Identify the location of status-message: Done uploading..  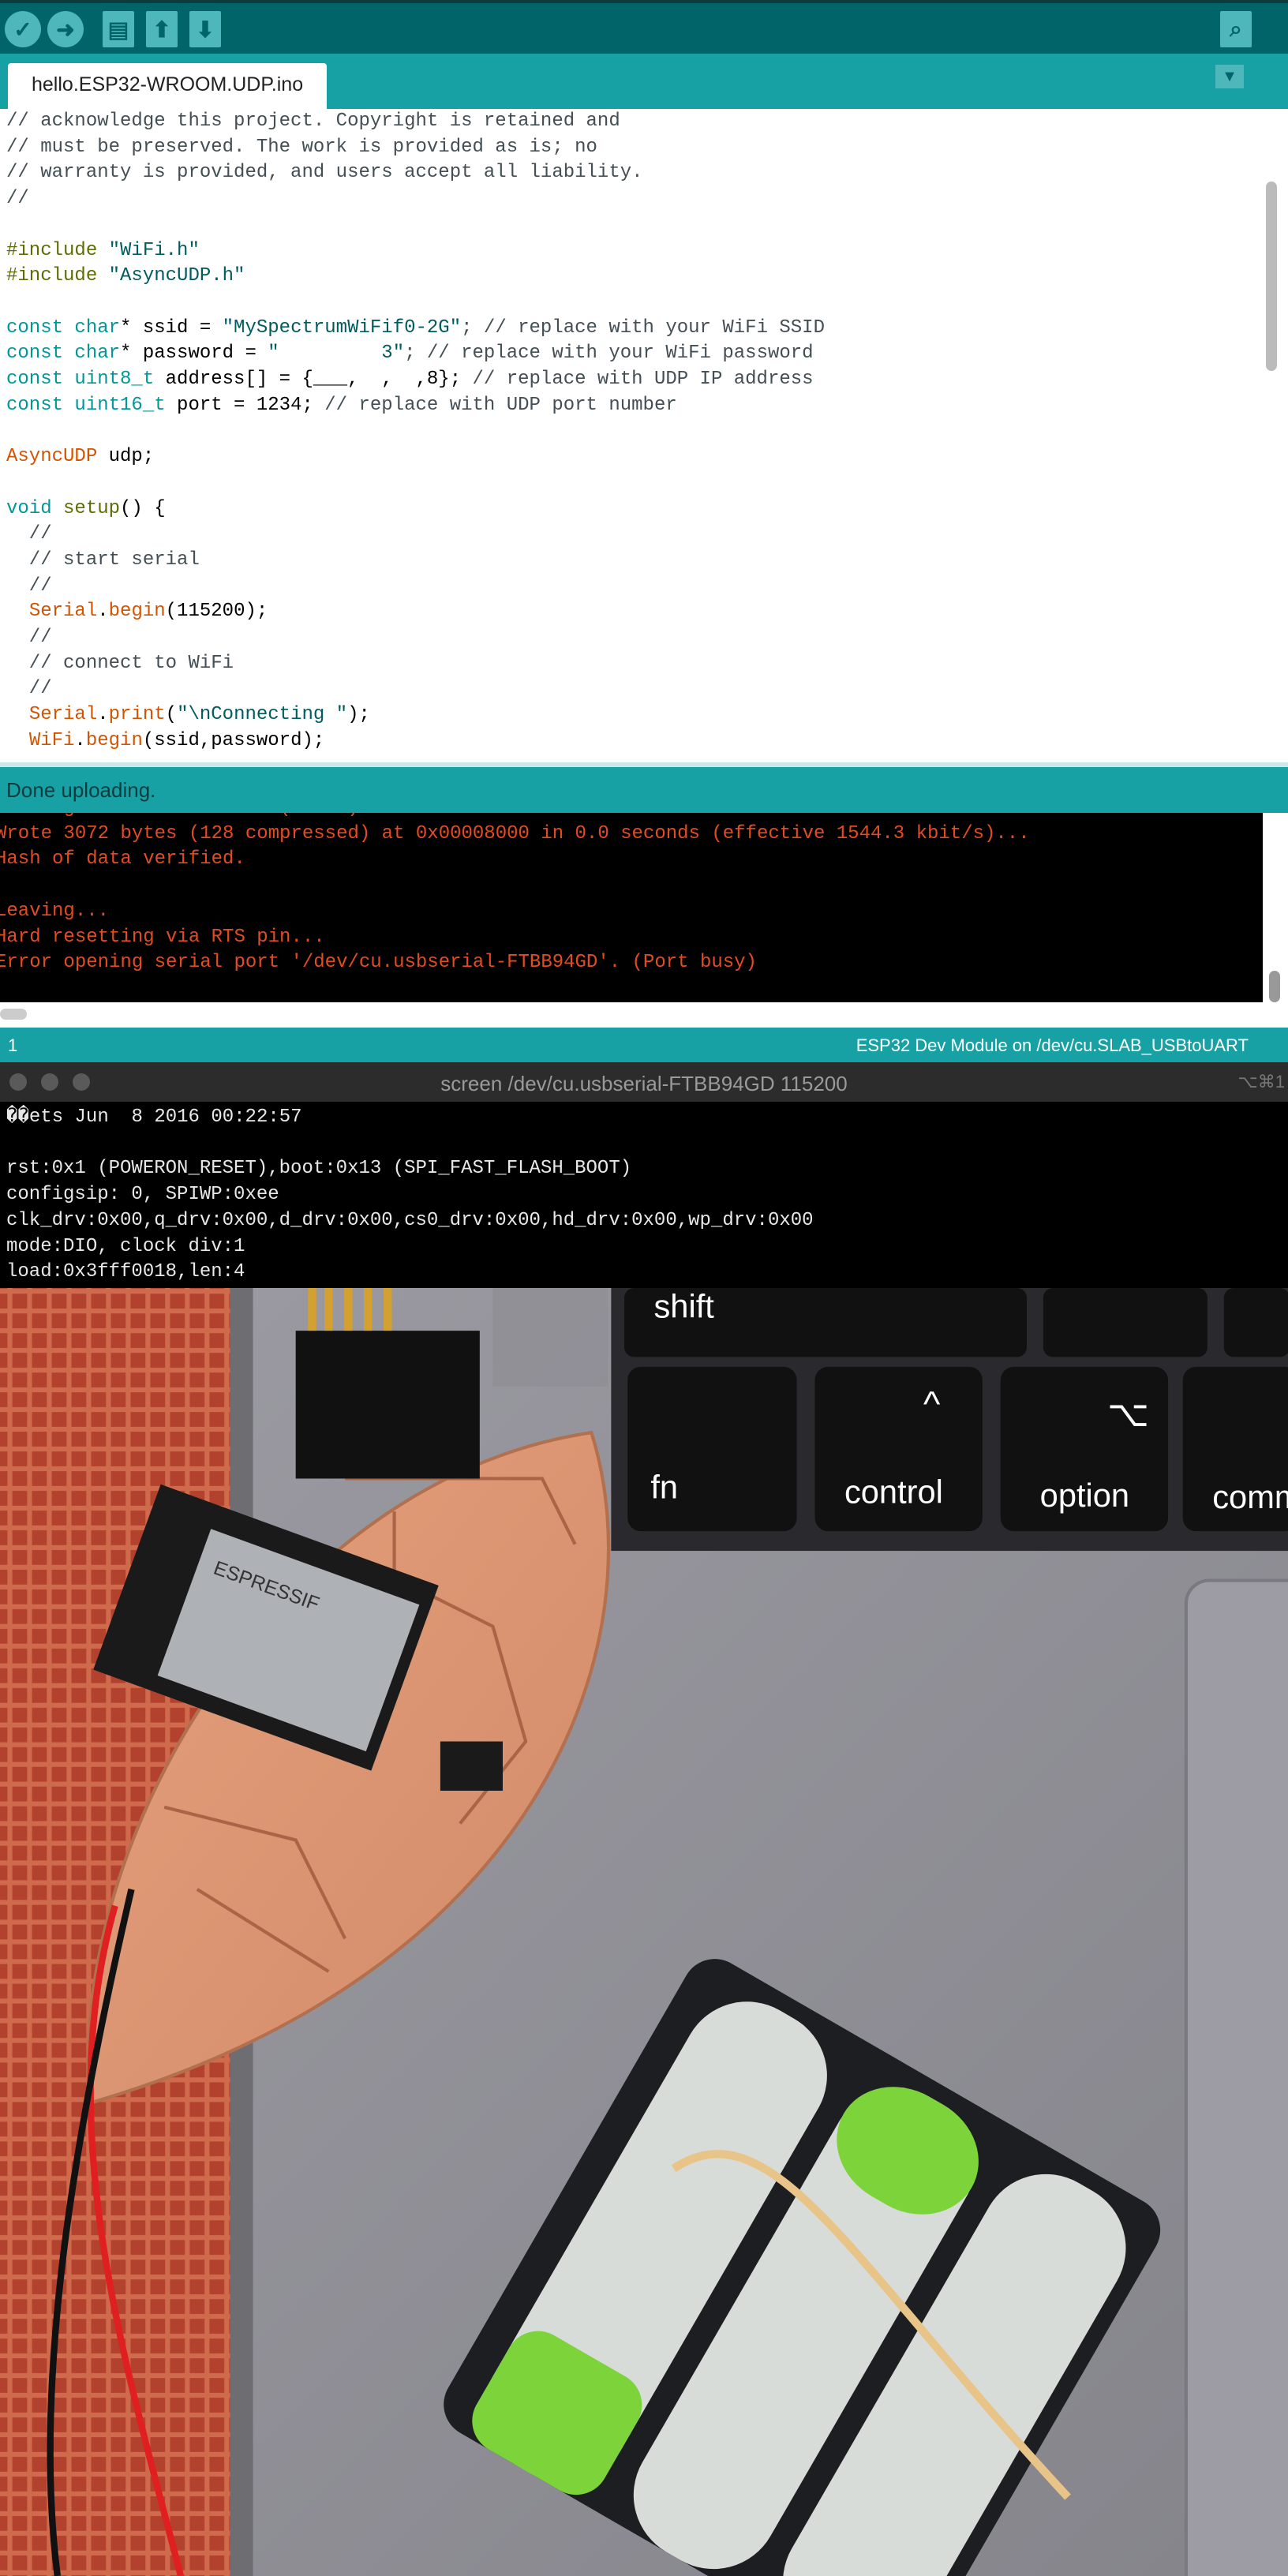
(81, 790).